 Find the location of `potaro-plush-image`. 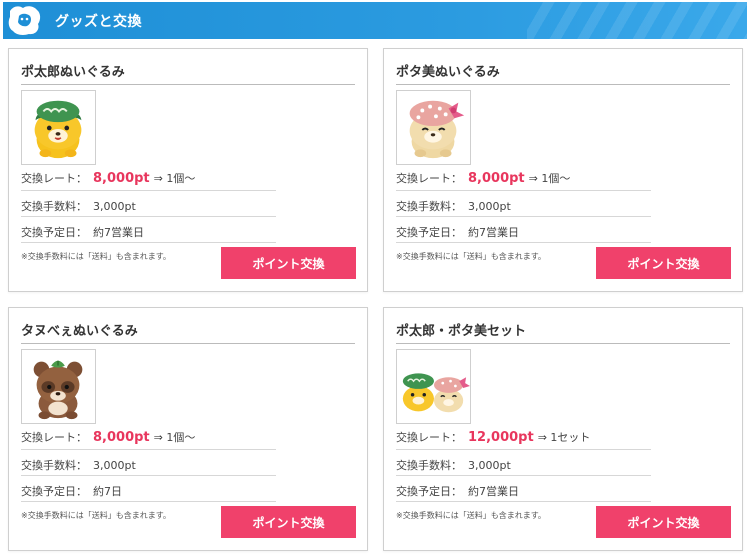

potaro-plush-image is located at coordinates (58, 127).